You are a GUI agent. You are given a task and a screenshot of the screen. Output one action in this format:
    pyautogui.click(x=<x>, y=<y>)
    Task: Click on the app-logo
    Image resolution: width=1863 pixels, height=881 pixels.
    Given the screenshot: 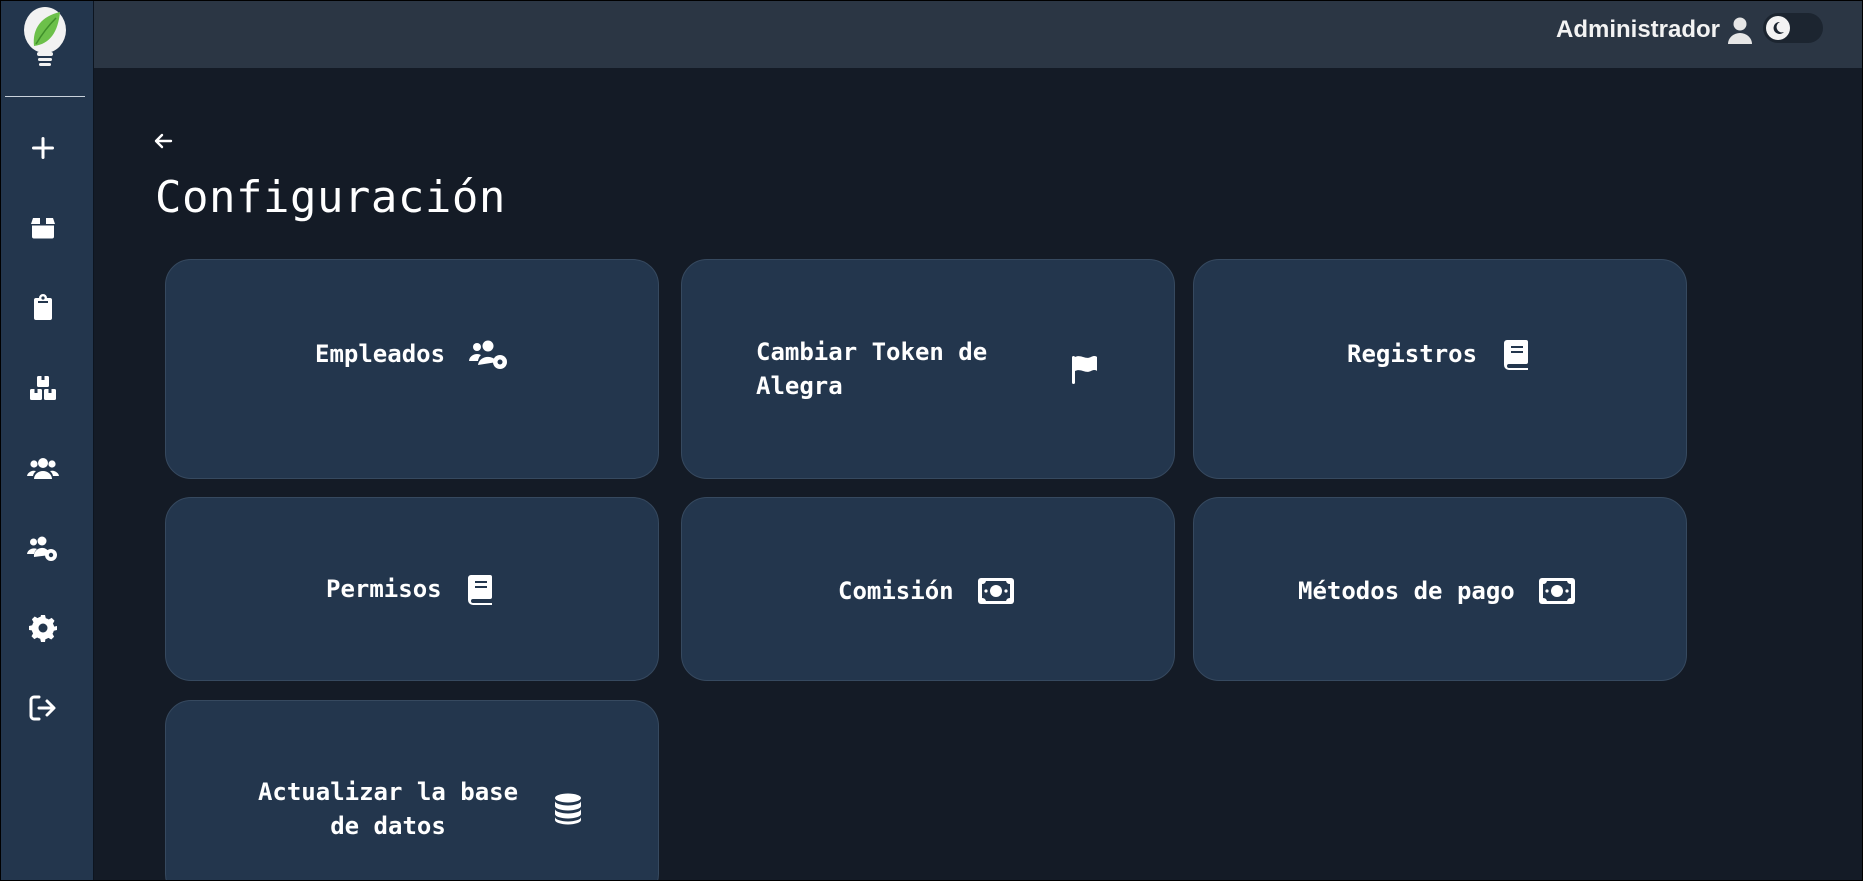 What is the action you would take?
    pyautogui.click(x=45, y=39)
    